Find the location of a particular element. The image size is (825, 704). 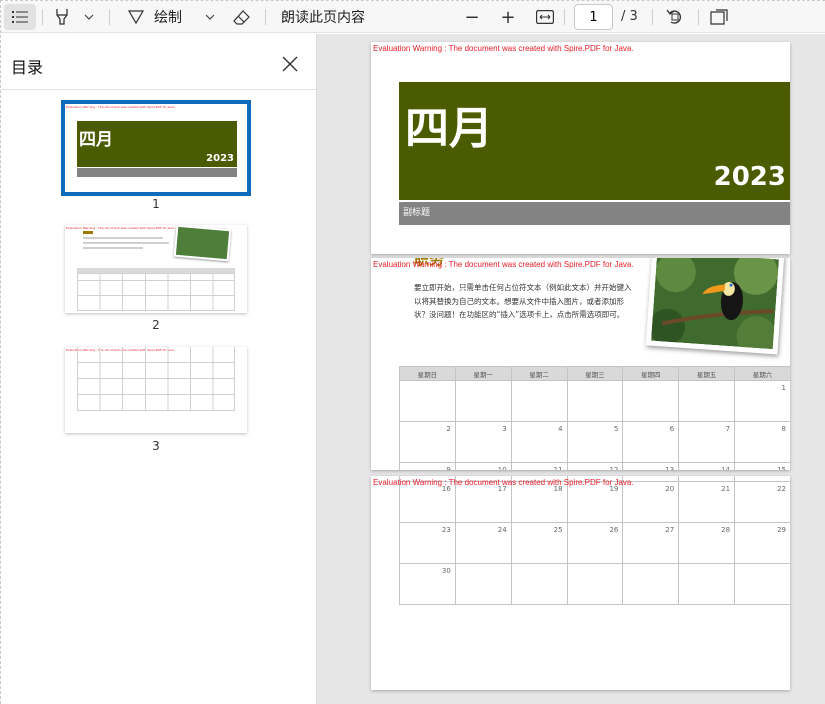

highlight-options-dropdown is located at coordinates (89, 17).